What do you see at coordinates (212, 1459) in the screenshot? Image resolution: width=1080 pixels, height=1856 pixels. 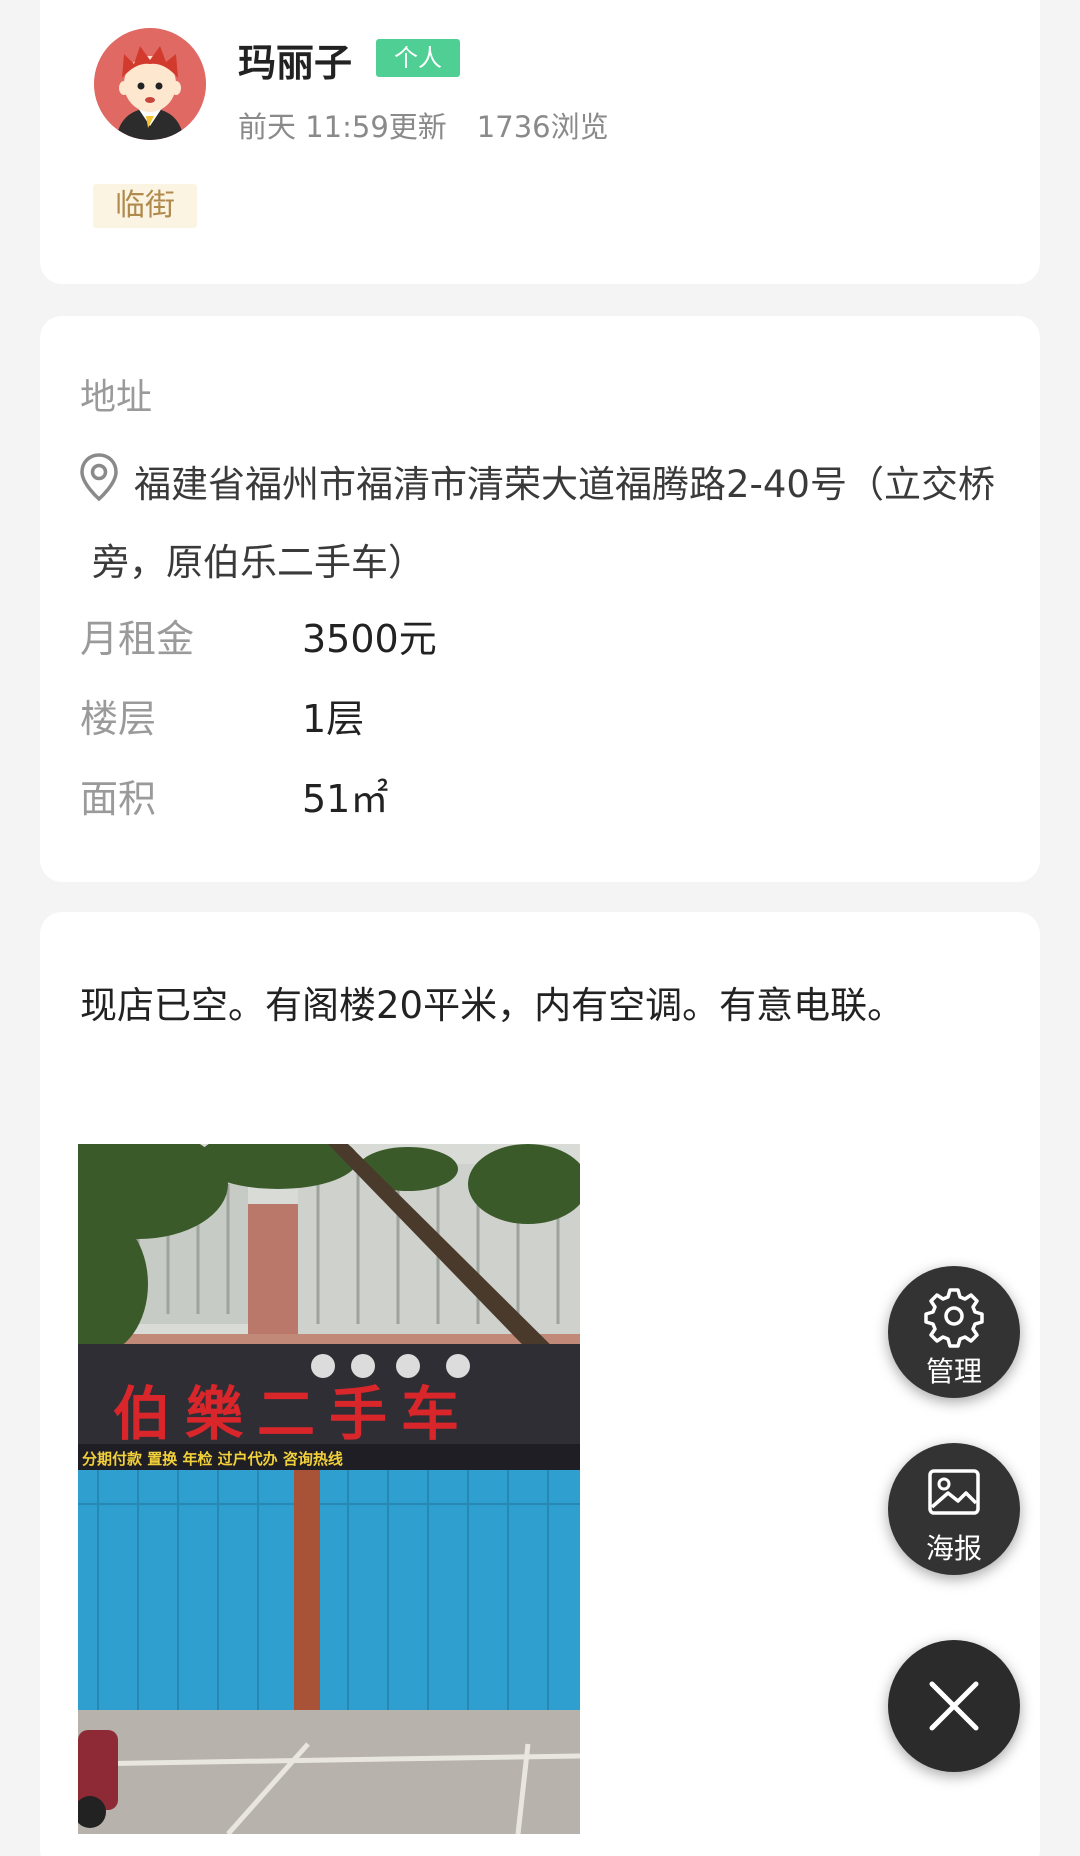 I see `photo-sign-subtext: 分期付款 置换 年检 过户代办 咨询热线` at bounding box center [212, 1459].